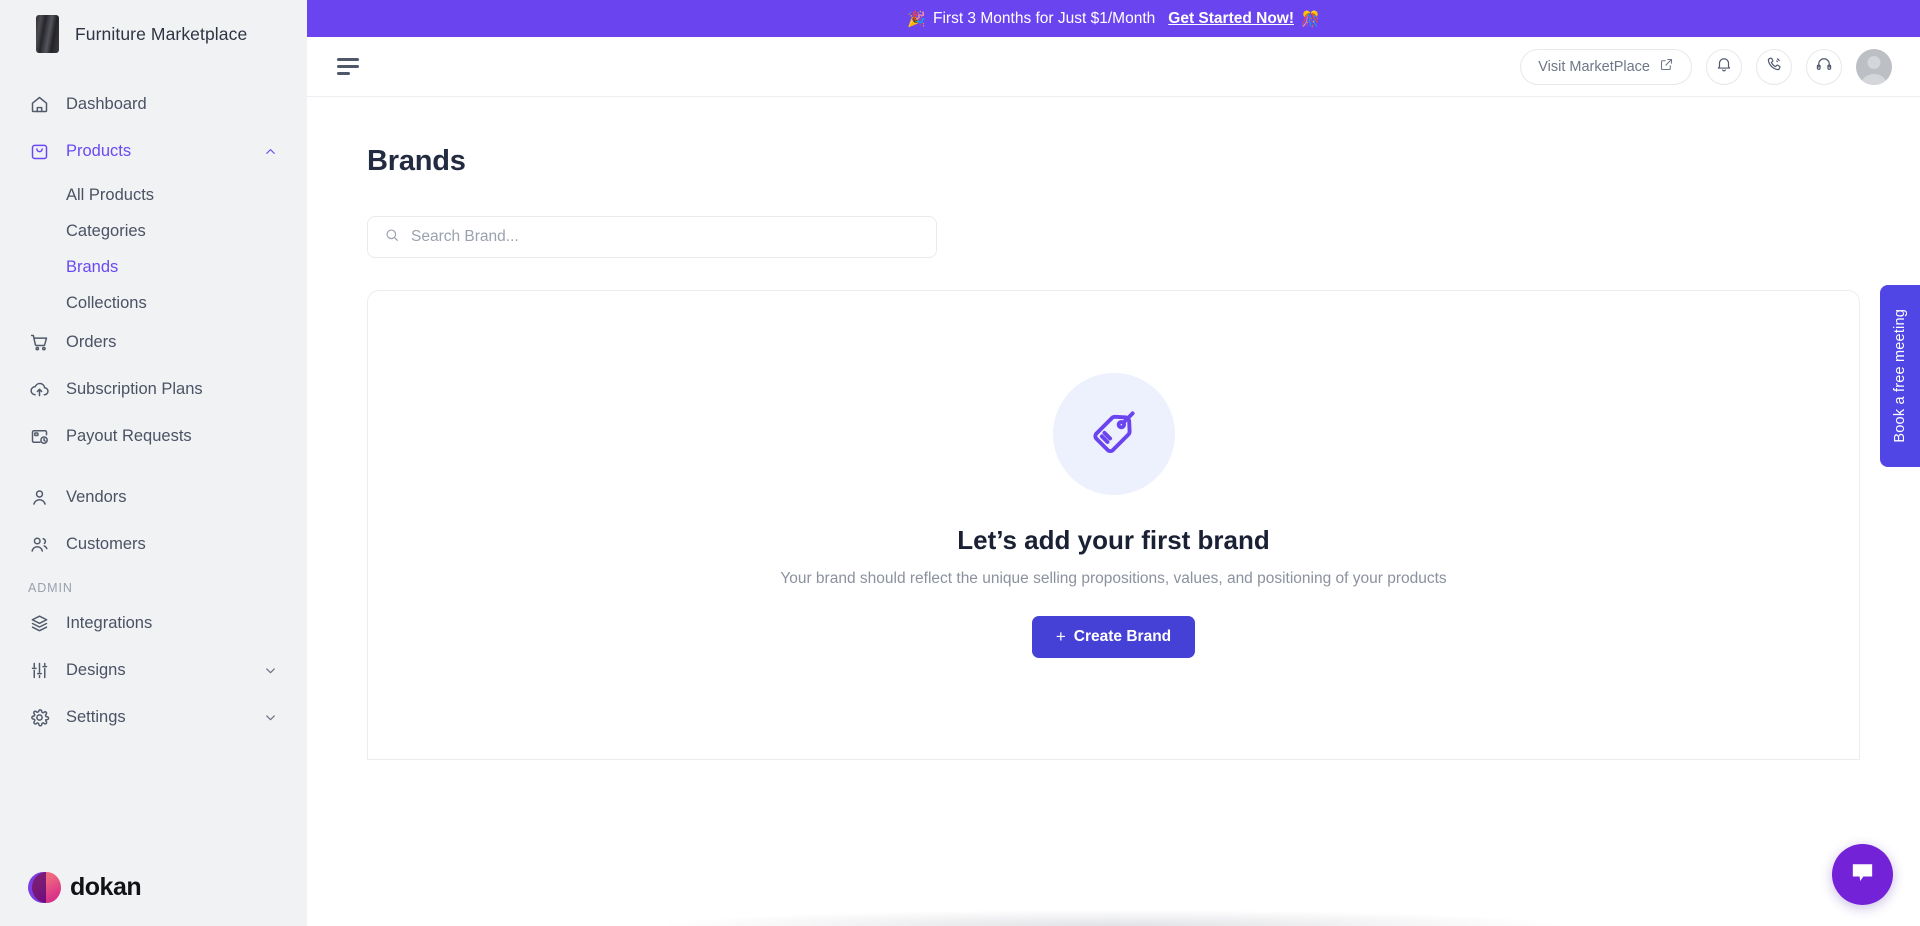 The image size is (1920, 926). Describe the element at coordinates (39, 151) in the screenshot. I see `bag-icon` at that location.